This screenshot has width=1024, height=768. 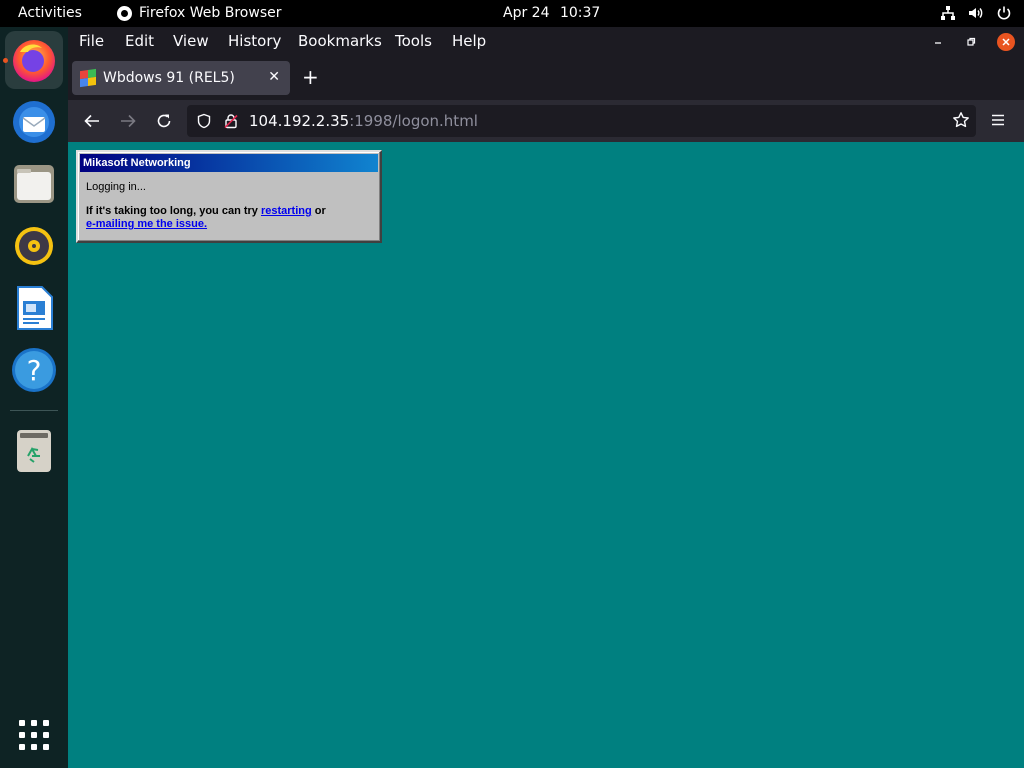 I want to click on volume-icon, so click(x=976, y=13).